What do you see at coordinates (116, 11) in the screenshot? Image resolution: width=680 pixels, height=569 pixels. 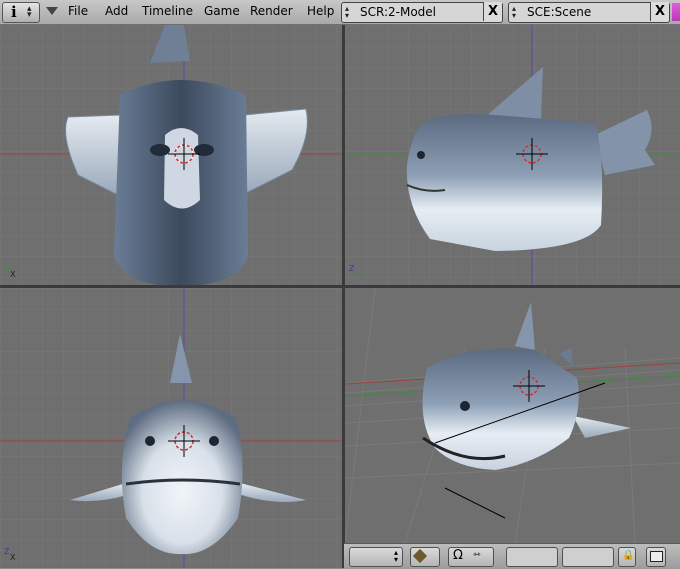 I see `menu-add: Add` at bounding box center [116, 11].